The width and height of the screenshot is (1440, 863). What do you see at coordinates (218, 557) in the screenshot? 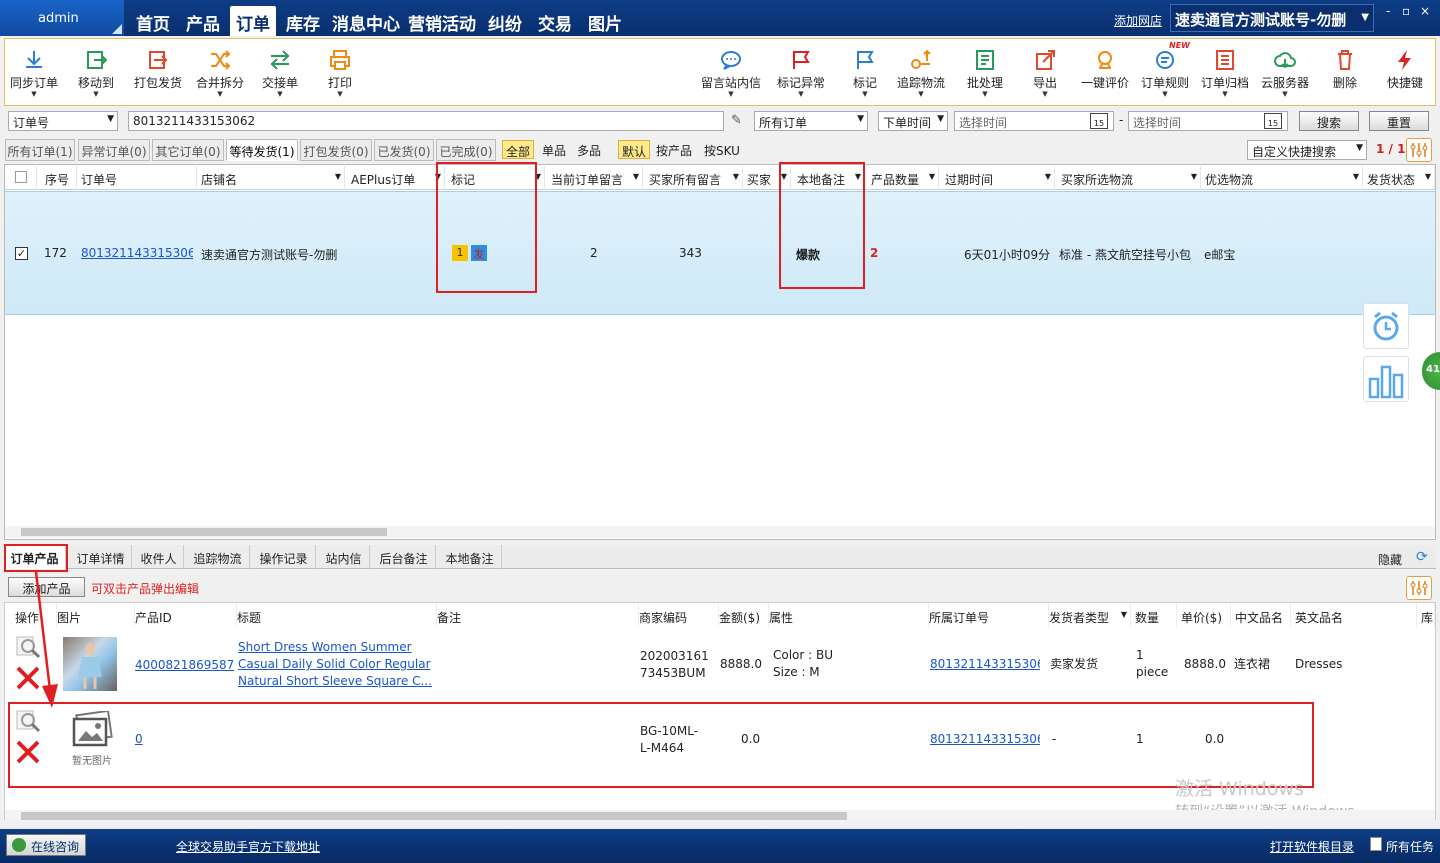
I see `tab-tracking: 追踪物流` at bounding box center [218, 557].